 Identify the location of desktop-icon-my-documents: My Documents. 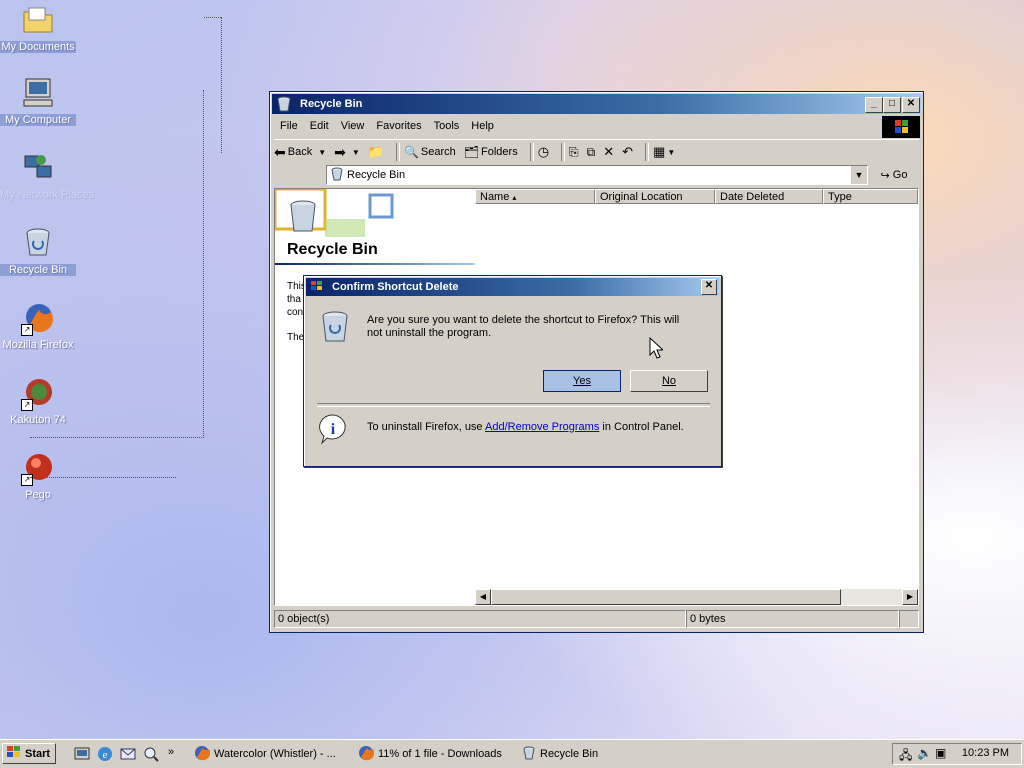
(38, 28).